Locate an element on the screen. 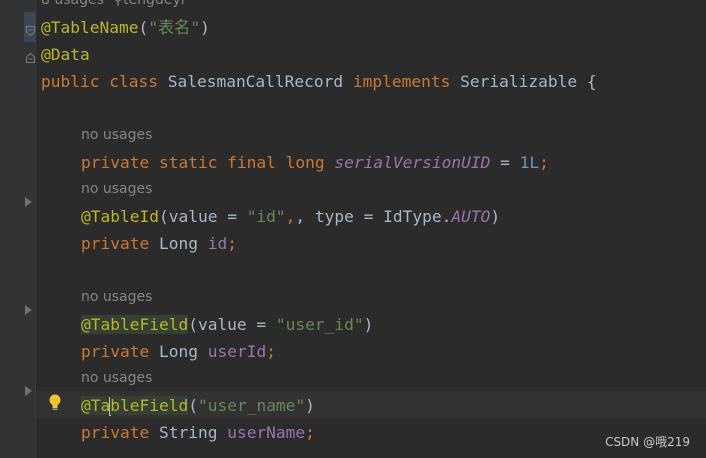 The width and height of the screenshot is (706, 458). code-line-userid: private Long userId; is located at coordinates (178, 351).